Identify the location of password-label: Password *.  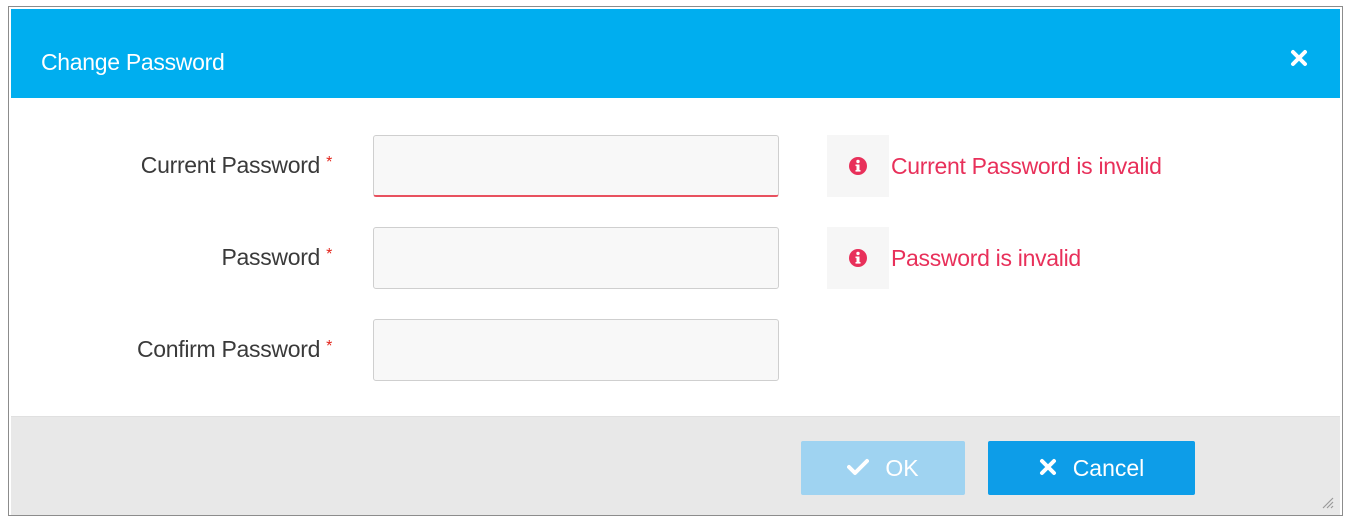
(276, 257).